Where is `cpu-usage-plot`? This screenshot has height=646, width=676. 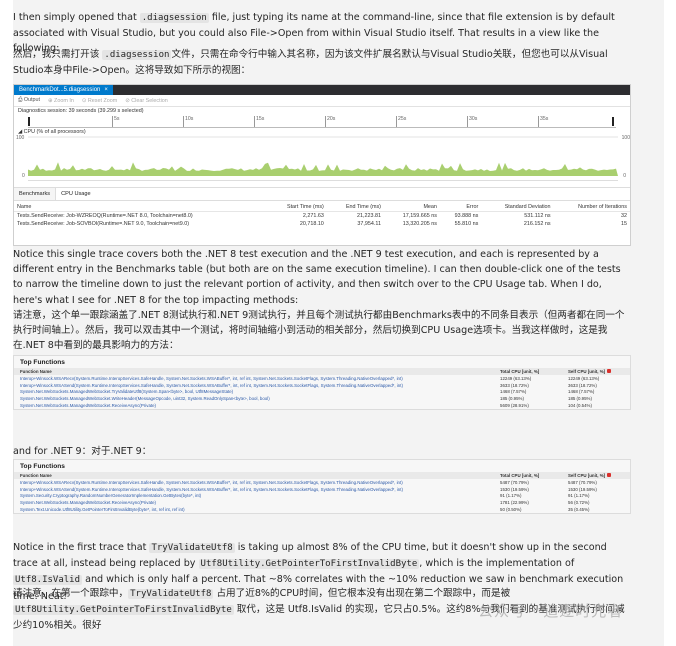 cpu-usage-plot is located at coordinates (323, 156).